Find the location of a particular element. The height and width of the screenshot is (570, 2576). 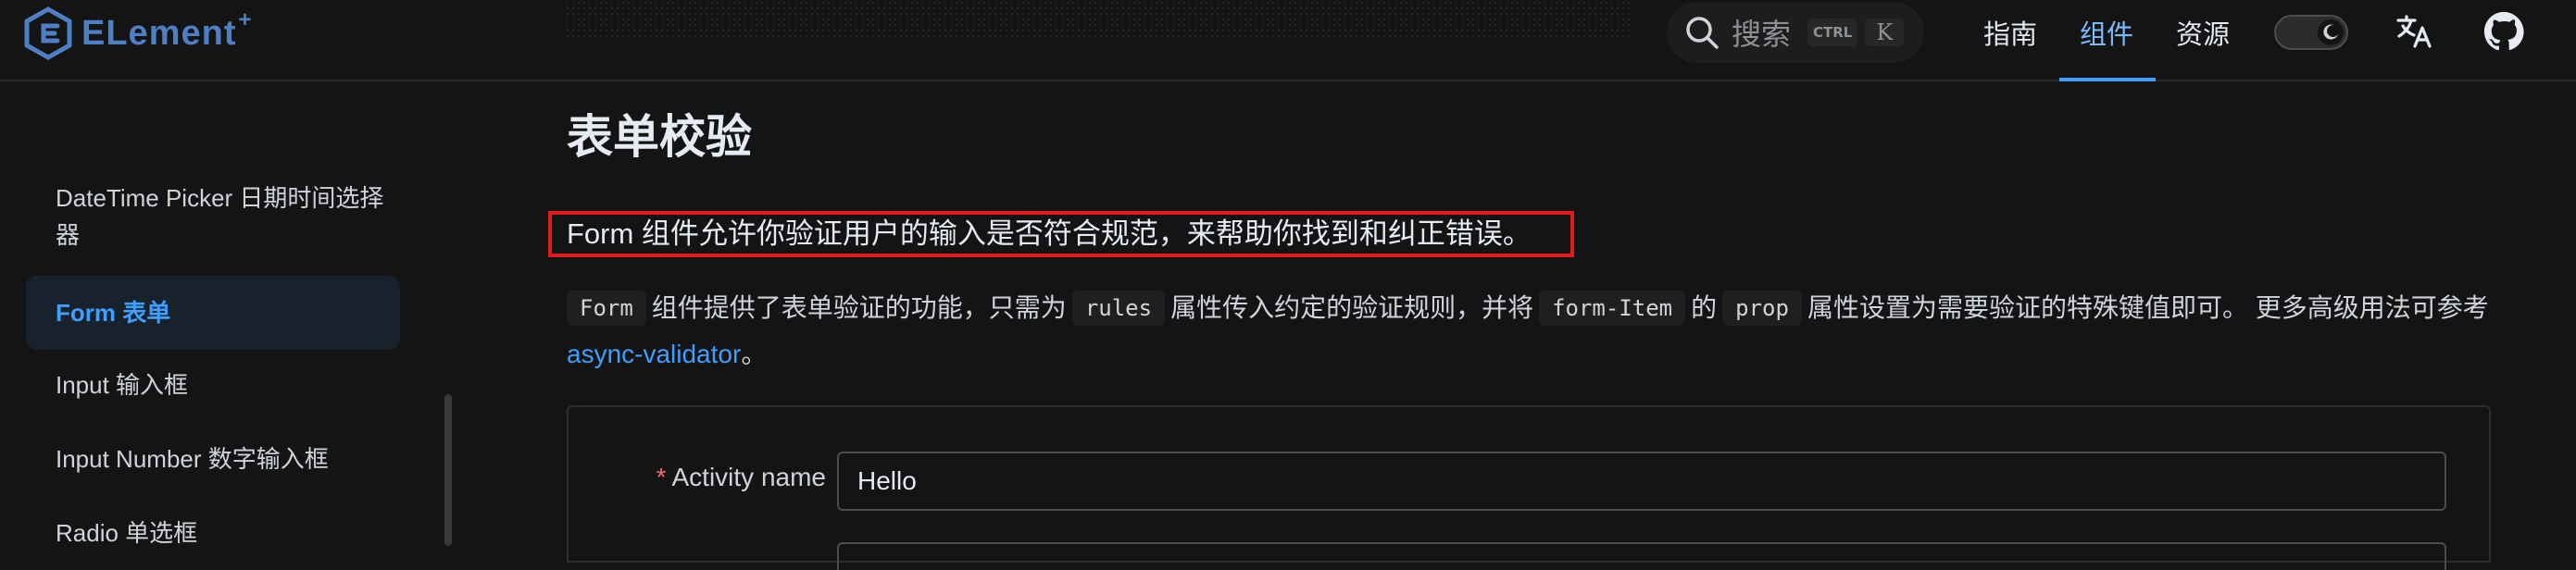

logo-text: ELement is located at coordinates (159, 33).